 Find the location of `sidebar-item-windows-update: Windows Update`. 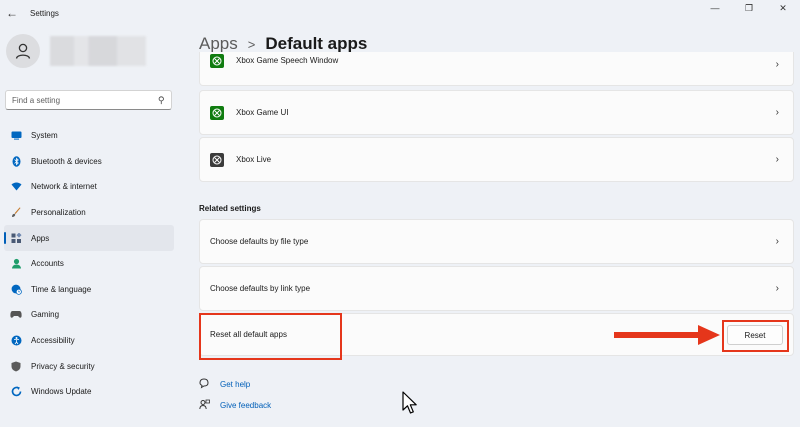

sidebar-item-windows-update: Windows Update is located at coordinates (89, 392).